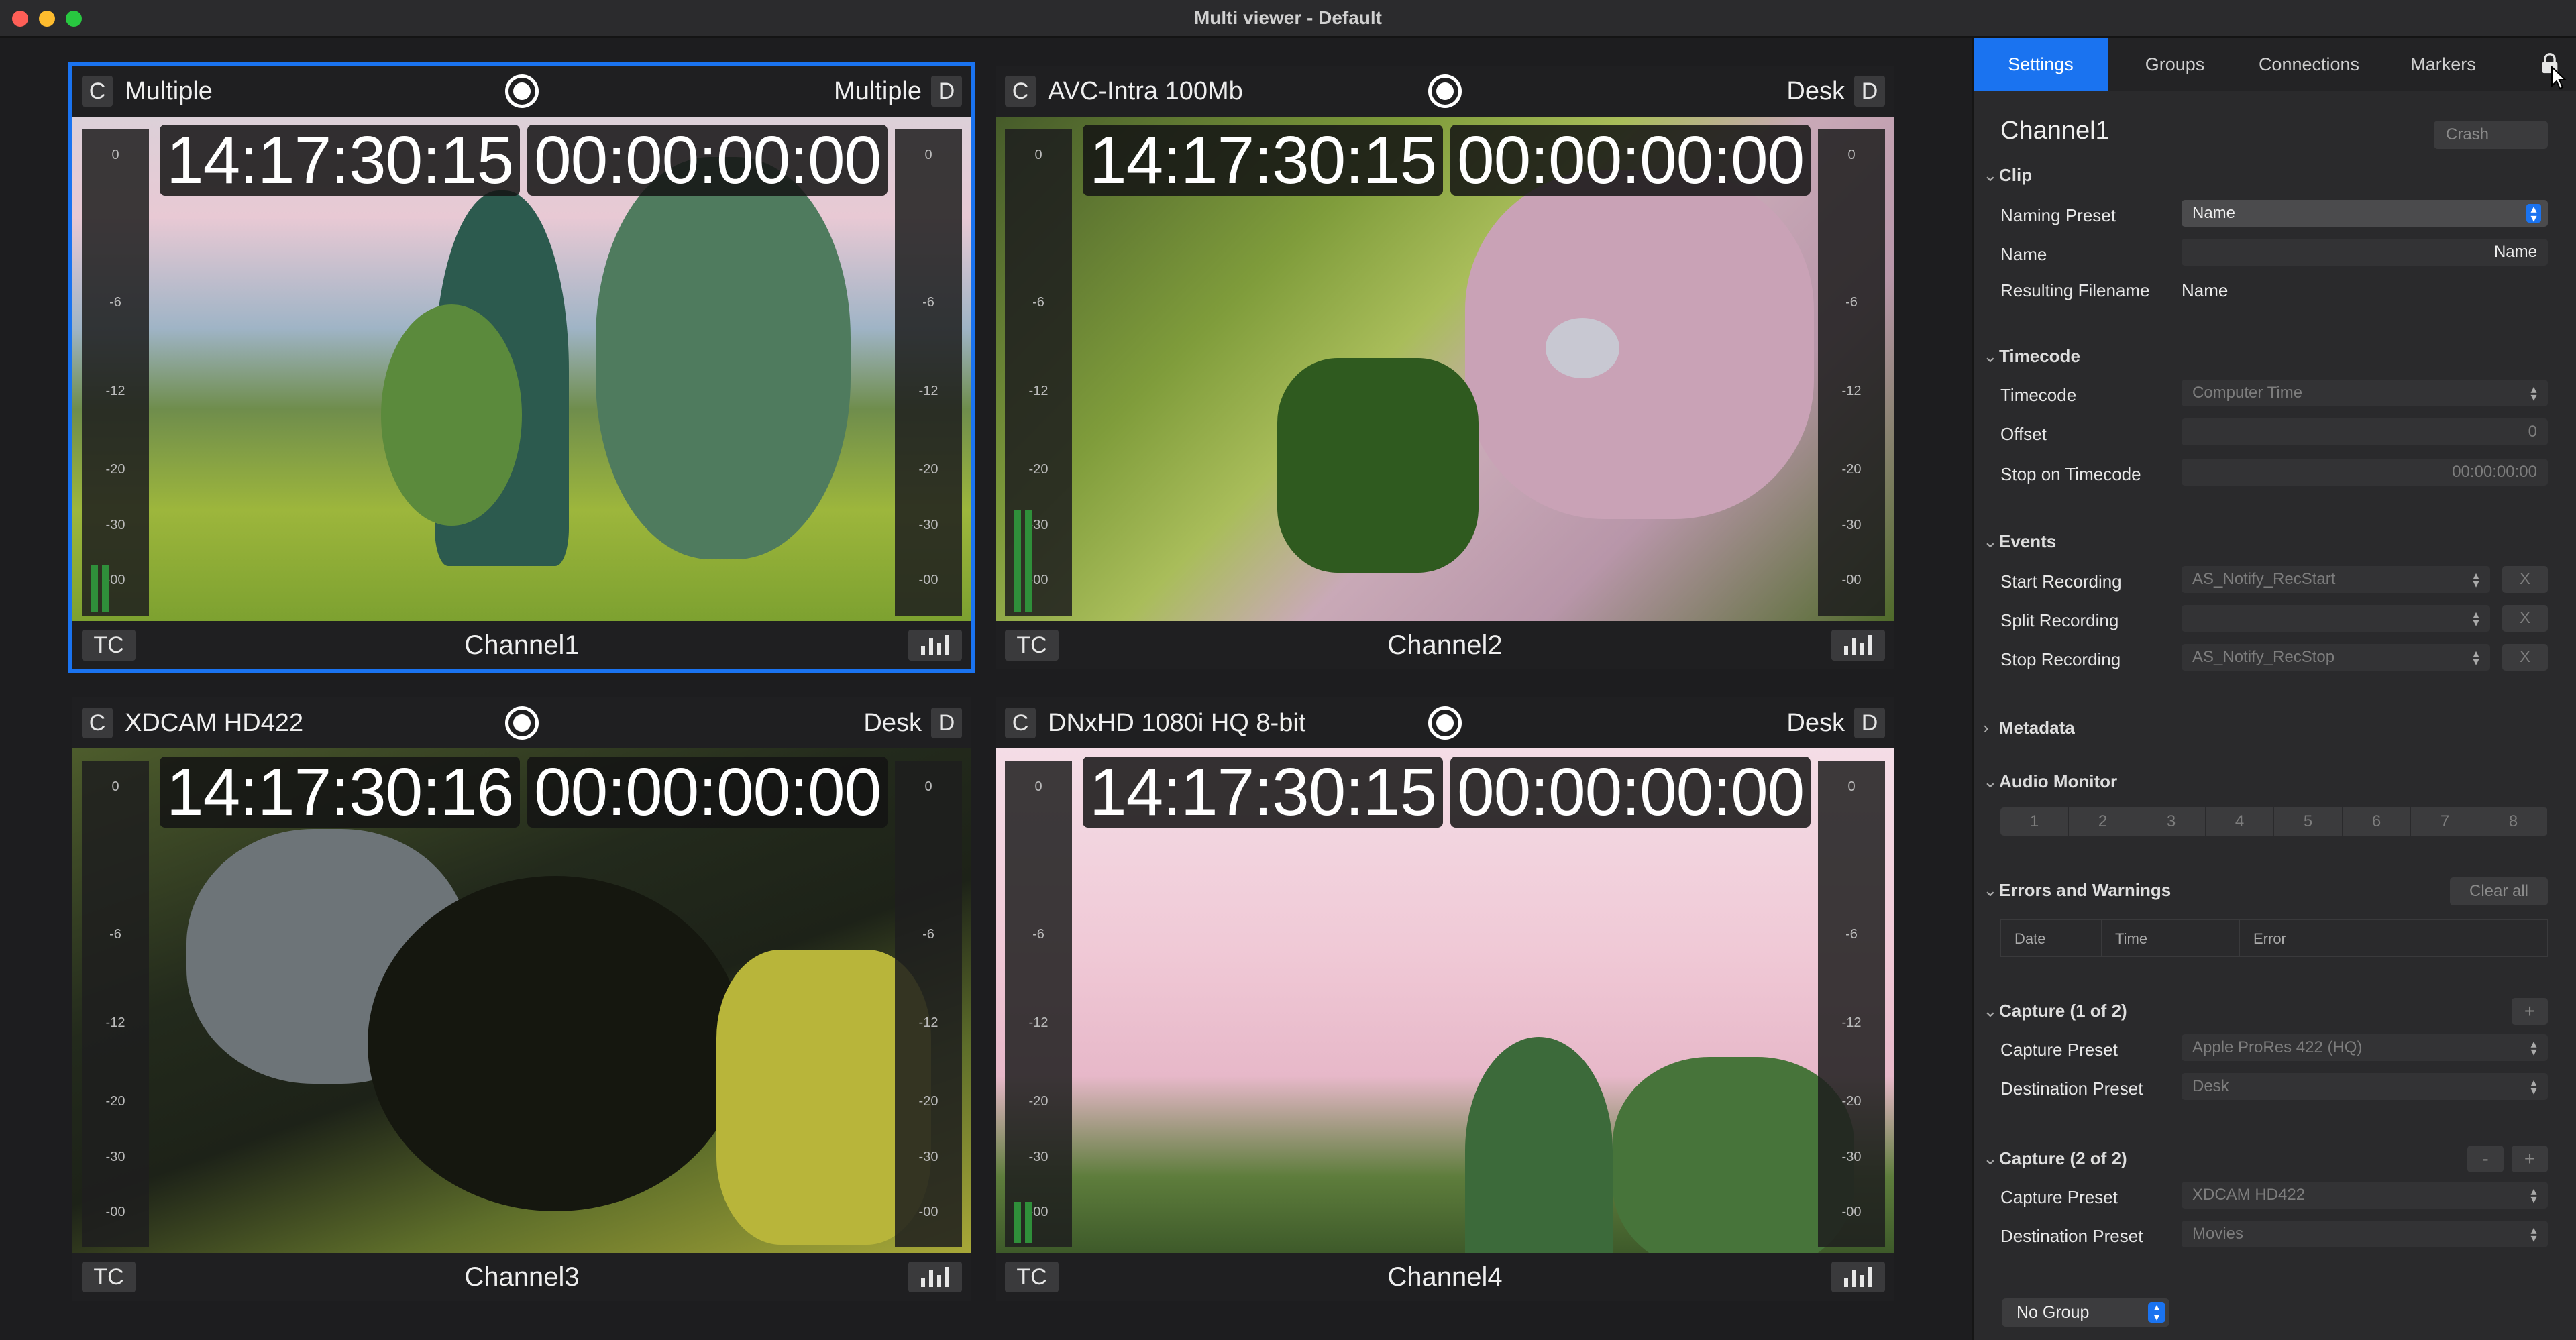 The height and width of the screenshot is (1340, 2576). What do you see at coordinates (74, 19) in the screenshot?
I see `zoom-window-button` at bounding box center [74, 19].